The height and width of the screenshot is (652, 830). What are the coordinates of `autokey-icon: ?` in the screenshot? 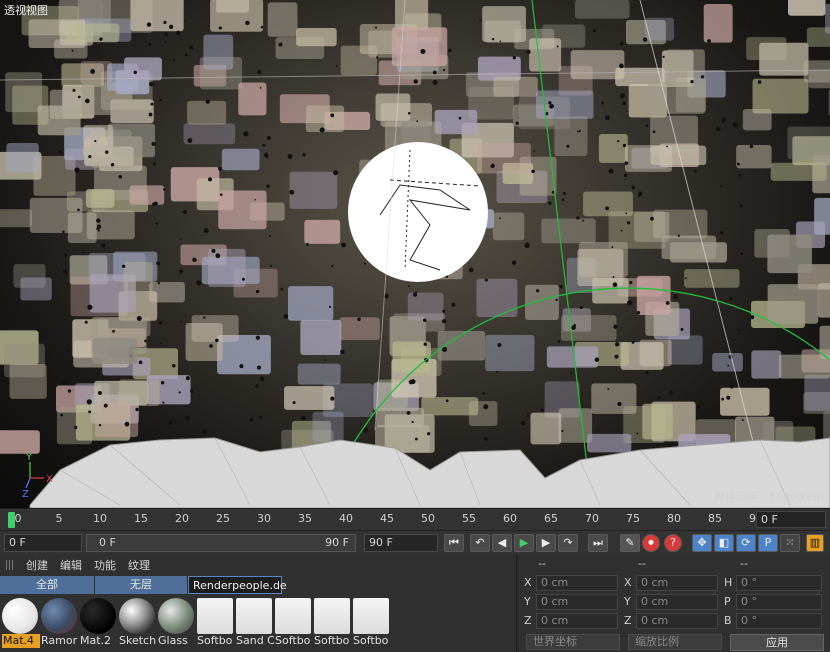 It's located at (673, 543).